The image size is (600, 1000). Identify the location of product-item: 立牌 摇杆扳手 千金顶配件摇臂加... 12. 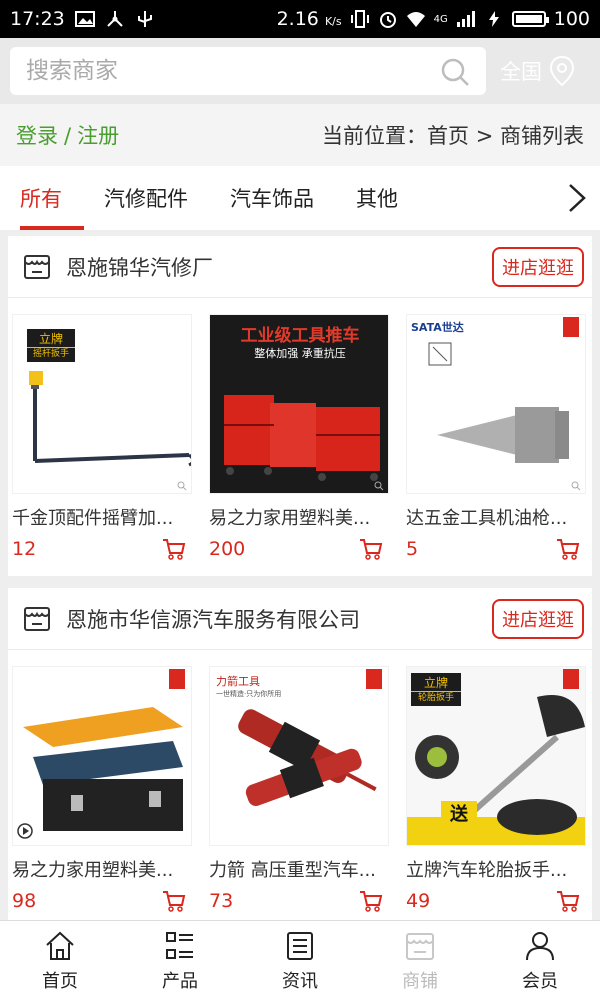
(102, 437).